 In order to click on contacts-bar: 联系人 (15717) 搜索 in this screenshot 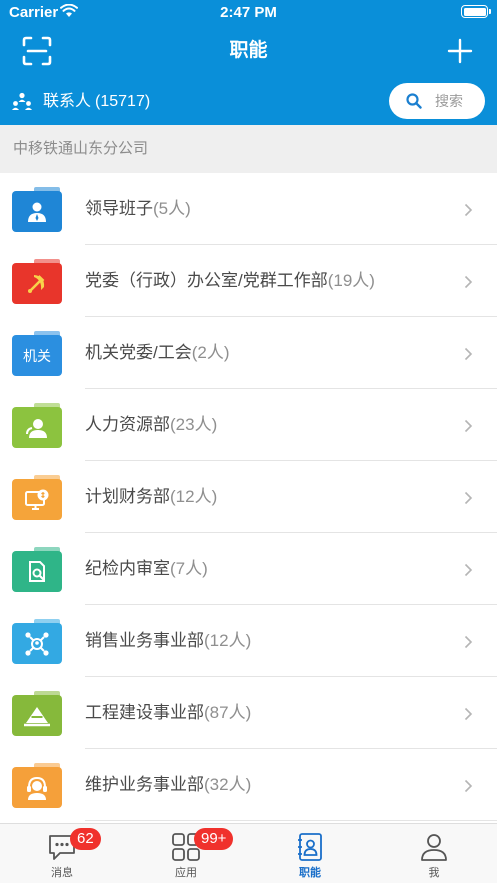, I will do `click(248, 101)`.